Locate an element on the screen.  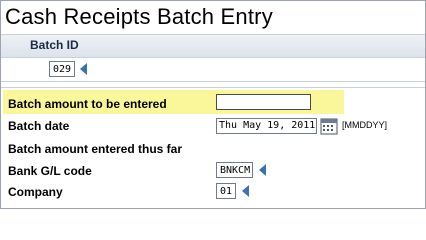
batch-id-column-header: Batch ID is located at coordinates (54, 45).